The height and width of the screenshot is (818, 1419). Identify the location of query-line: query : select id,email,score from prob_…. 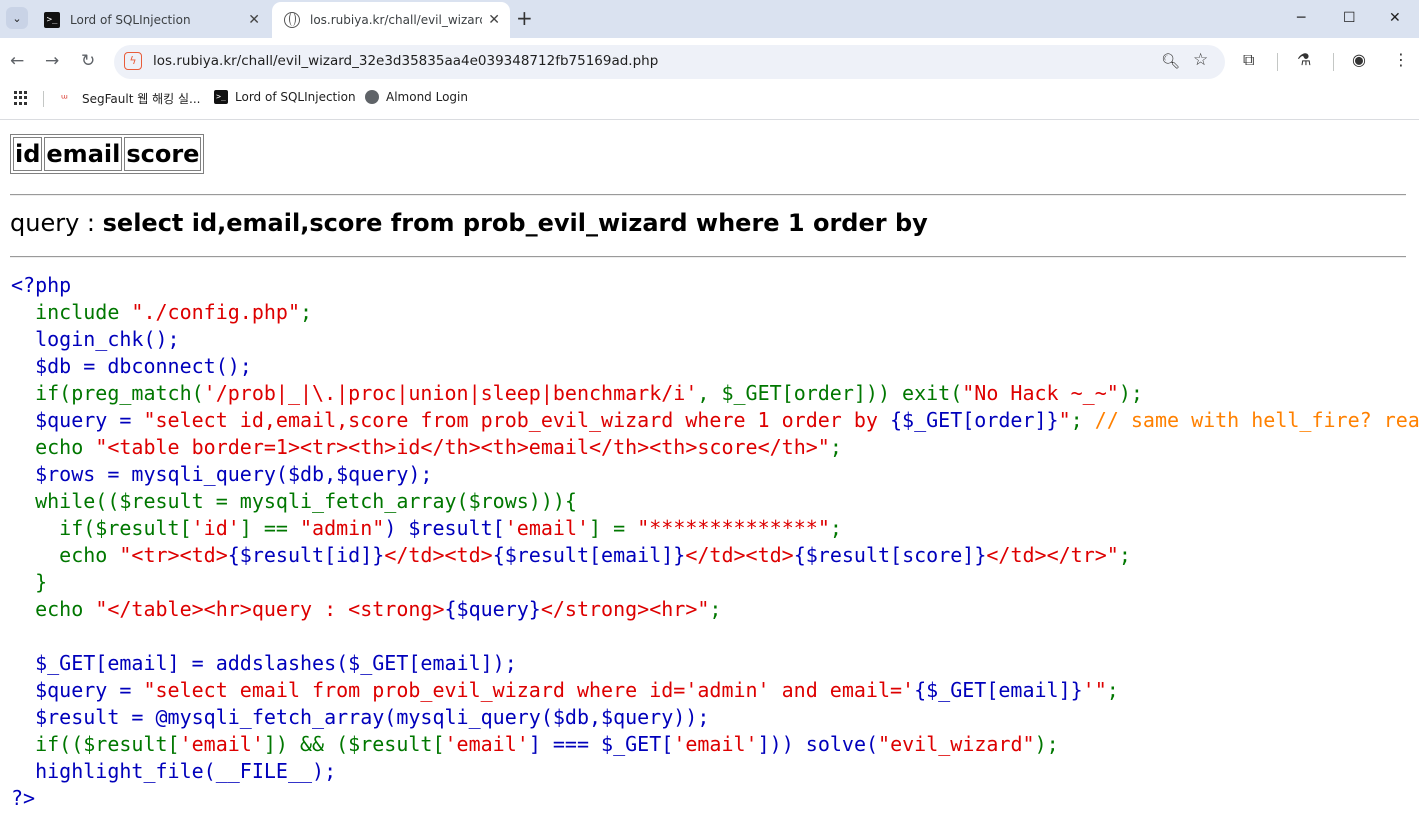
(469, 223).